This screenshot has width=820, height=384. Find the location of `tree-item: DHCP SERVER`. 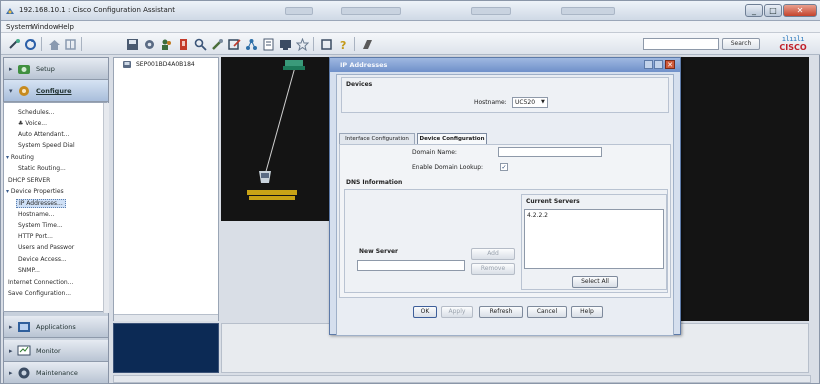

tree-item: DHCP SERVER is located at coordinates (29, 180).